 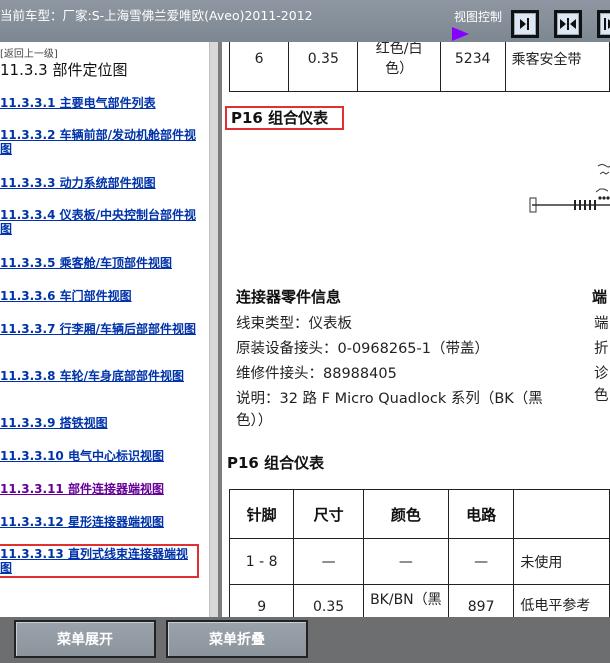 I want to click on table-cell: 红色/白 色）, so click(x=399, y=67).